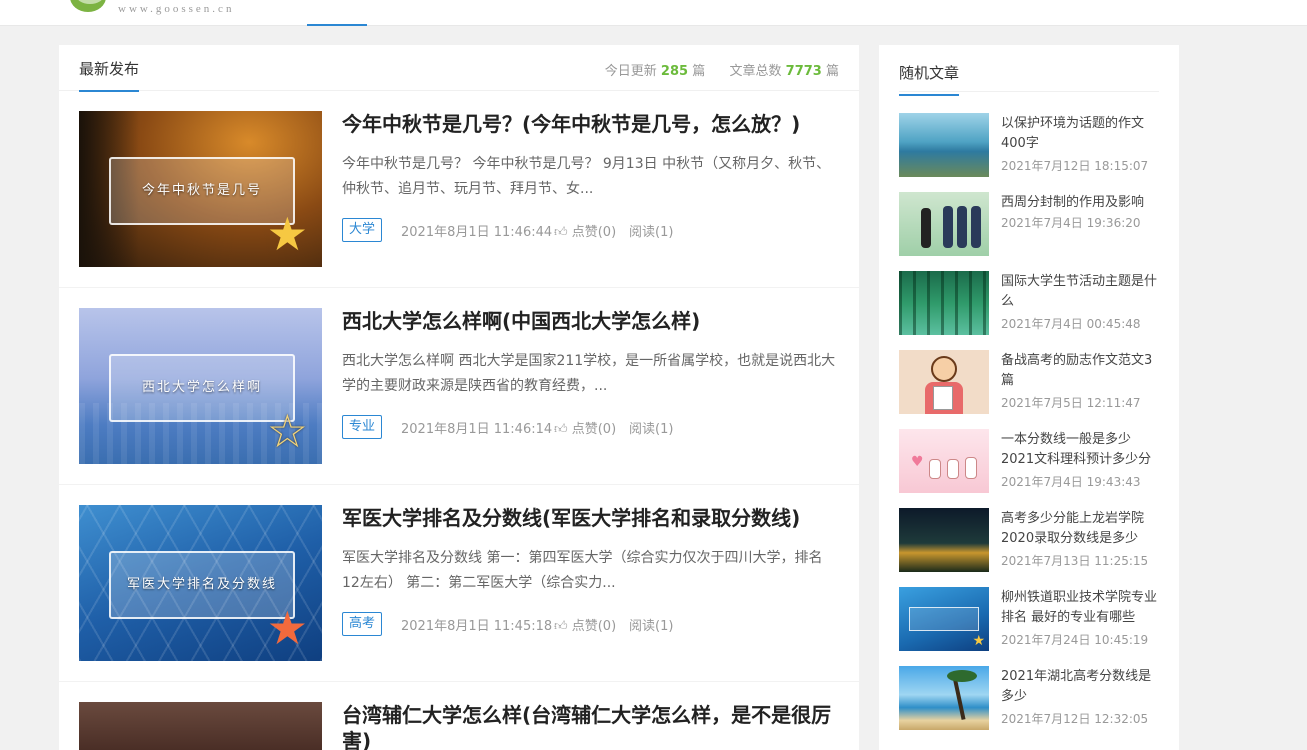 The height and width of the screenshot is (750, 1307). Describe the element at coordinates (477, 232) in the screenshot. I see `post-date: 2021年8月1日 11:46:44` at that location.